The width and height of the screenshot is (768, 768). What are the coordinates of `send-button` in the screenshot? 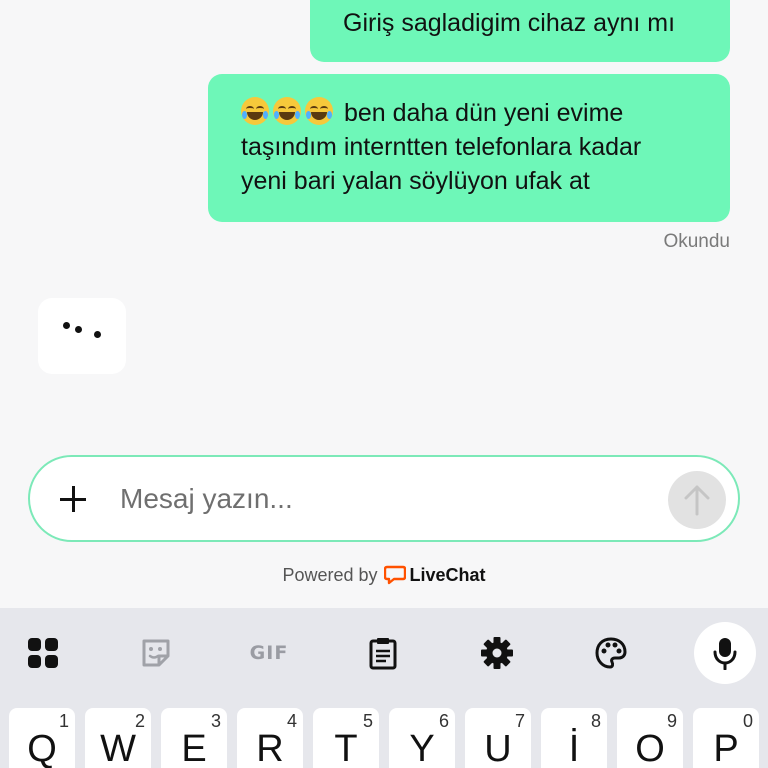 It's located at (697, 500).